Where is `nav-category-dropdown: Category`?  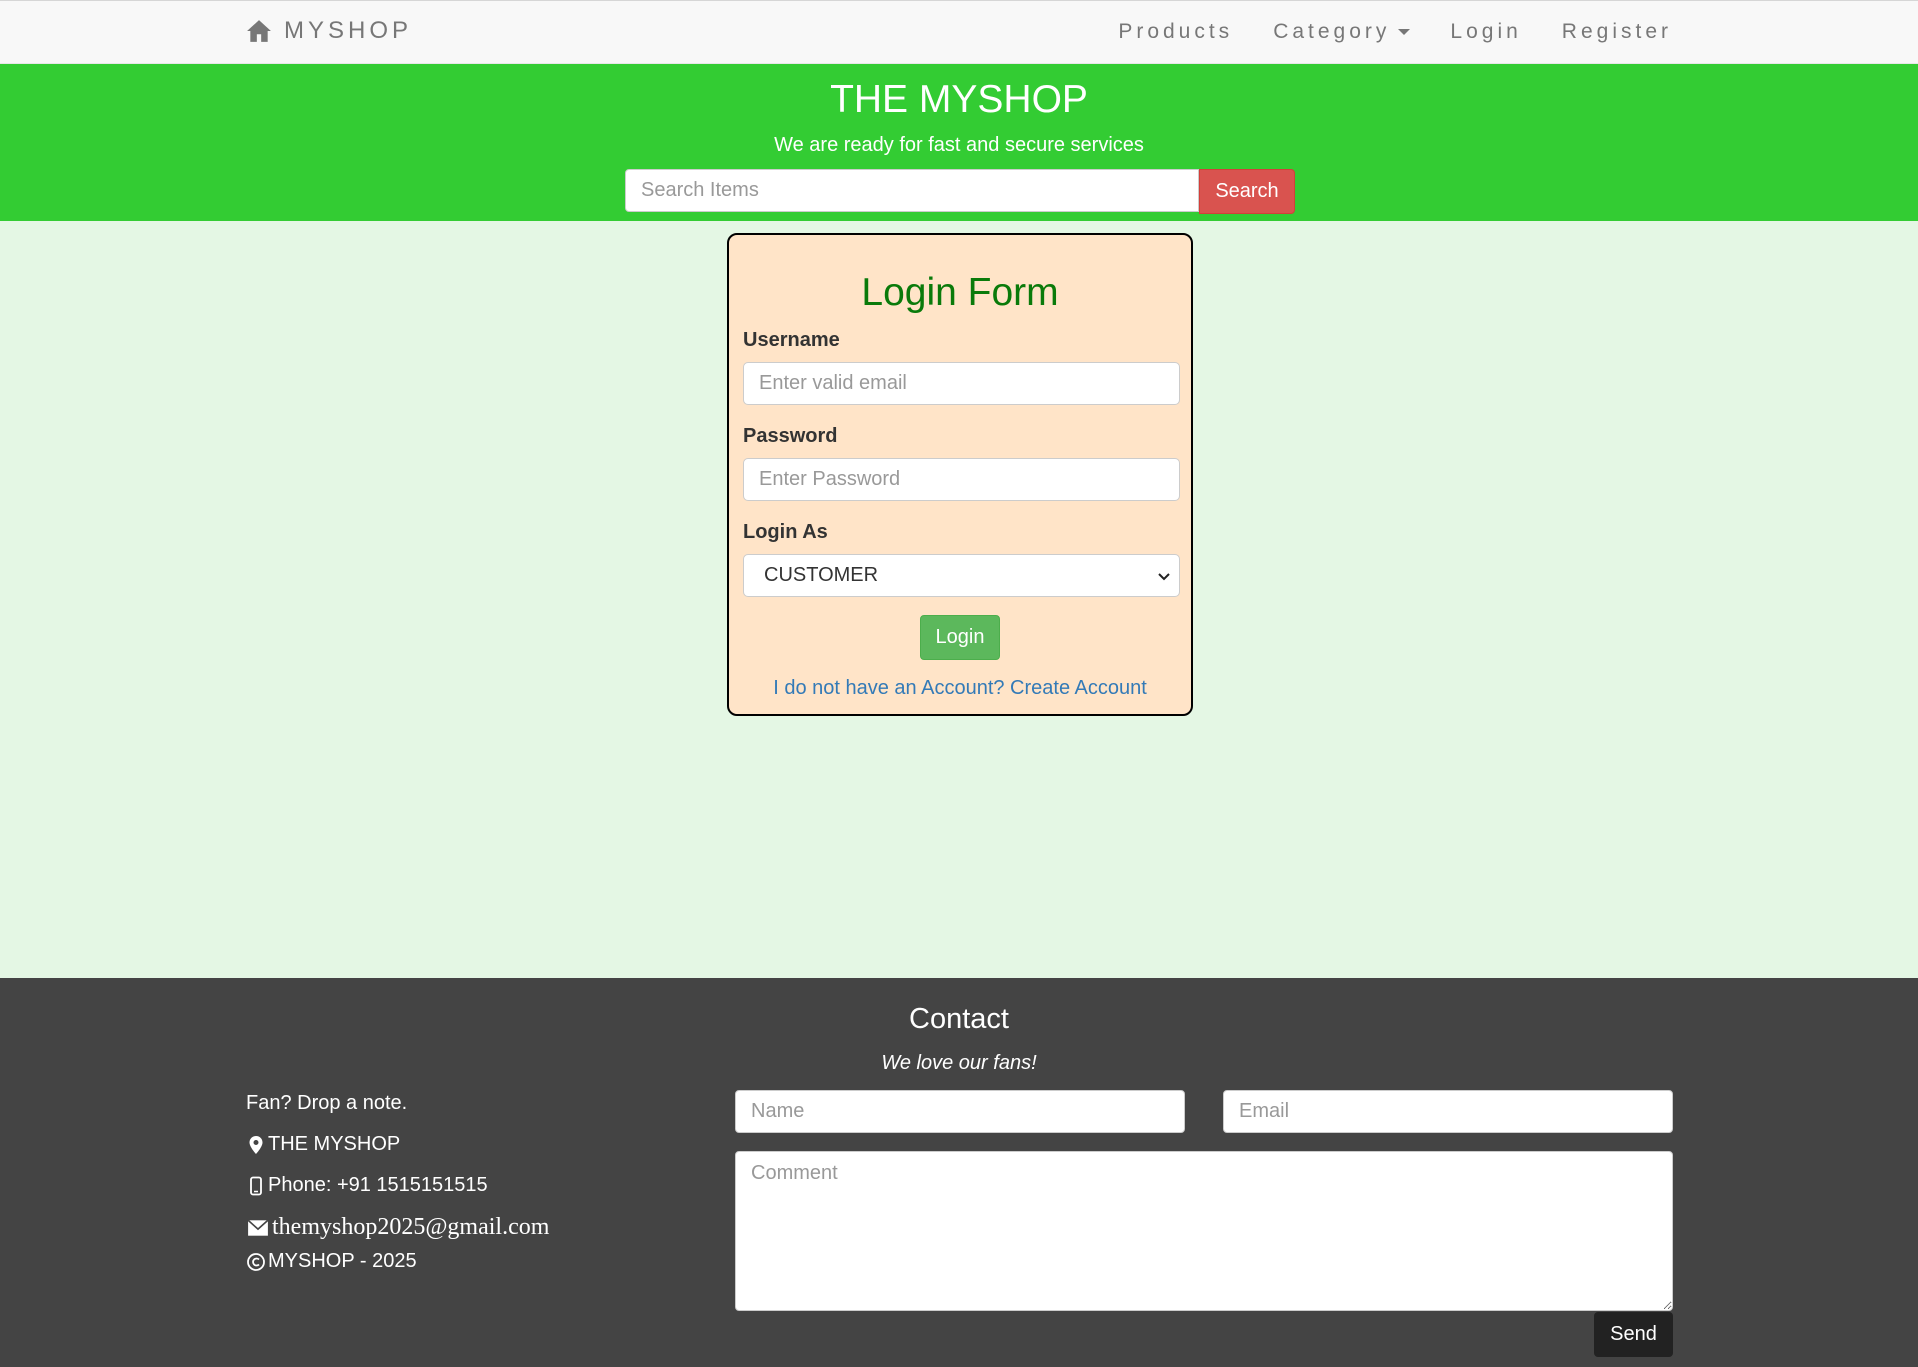 nav-category-dropdown: Category is located at coordinates (1342, 32).